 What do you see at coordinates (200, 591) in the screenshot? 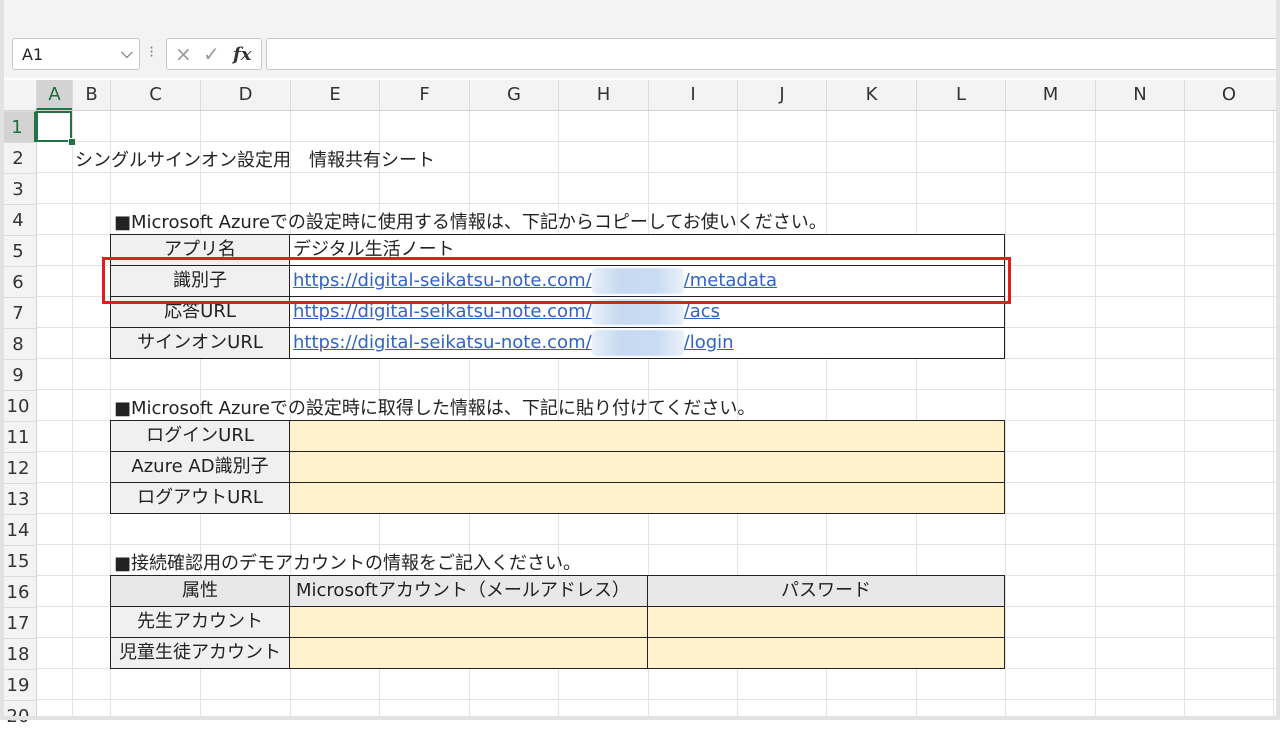
I see `header-attribute: 属性` at bounding box center [200, 591].